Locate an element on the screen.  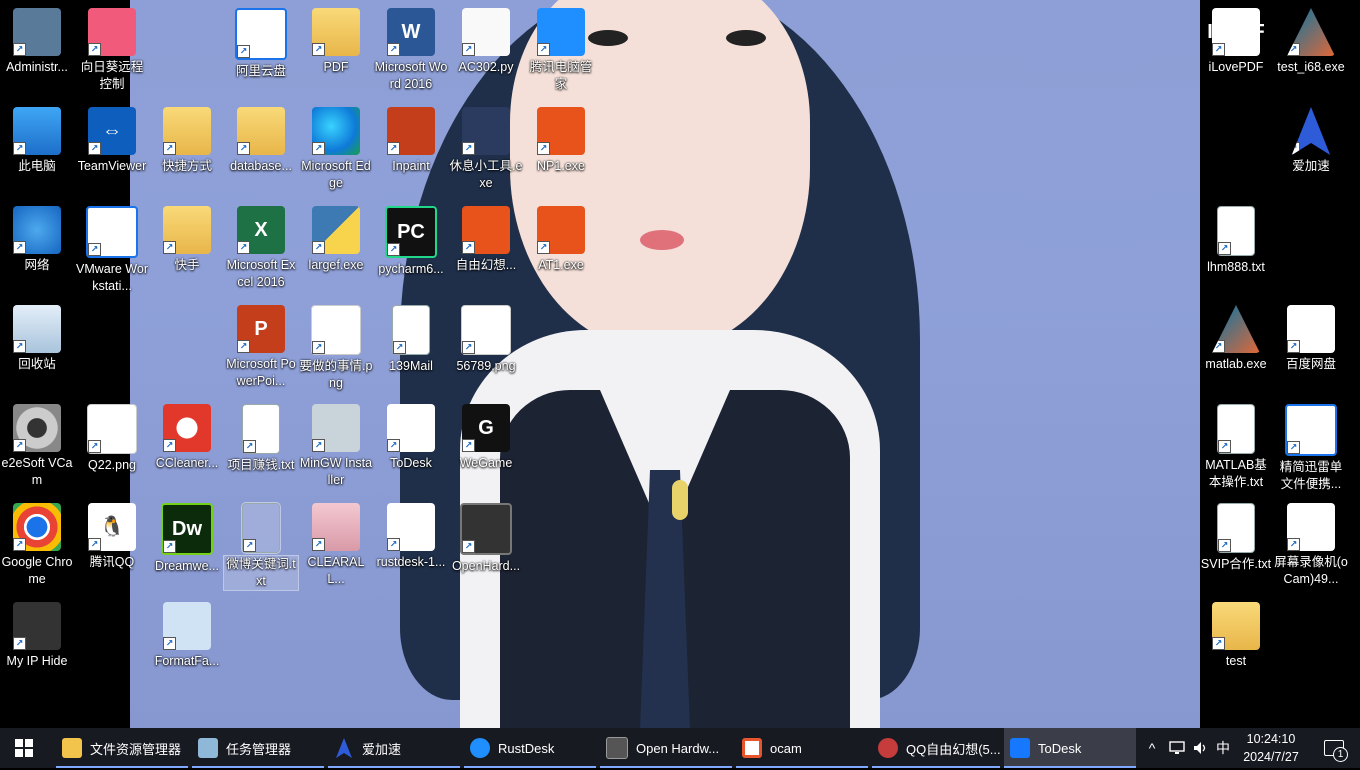
desktop-icon-label: 百度网盘 is located at coordinates (1310, 364).